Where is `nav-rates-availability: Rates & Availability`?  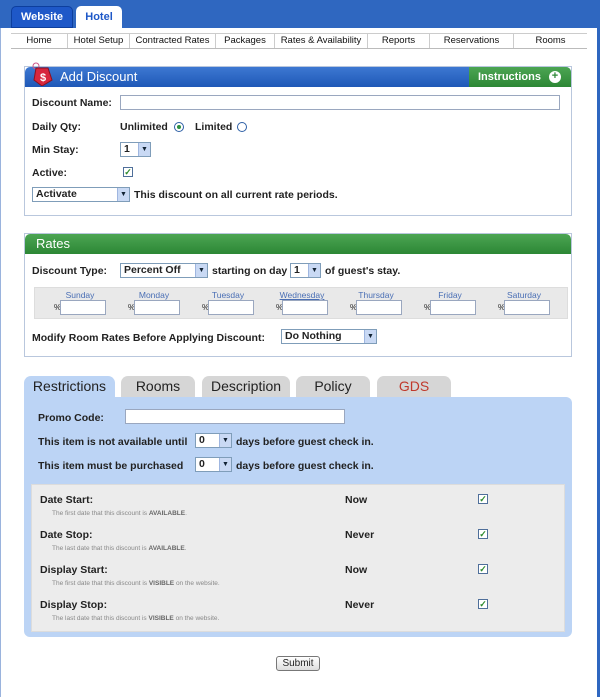 nav-rates-availability: Rates & Availability is located at coordinates (321, 41).